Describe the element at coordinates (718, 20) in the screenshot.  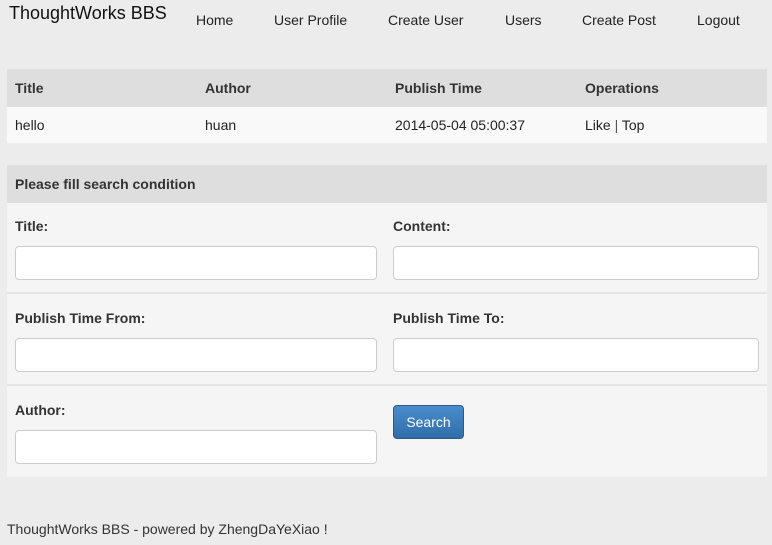
I see `nav-logout: Logout` at that location.